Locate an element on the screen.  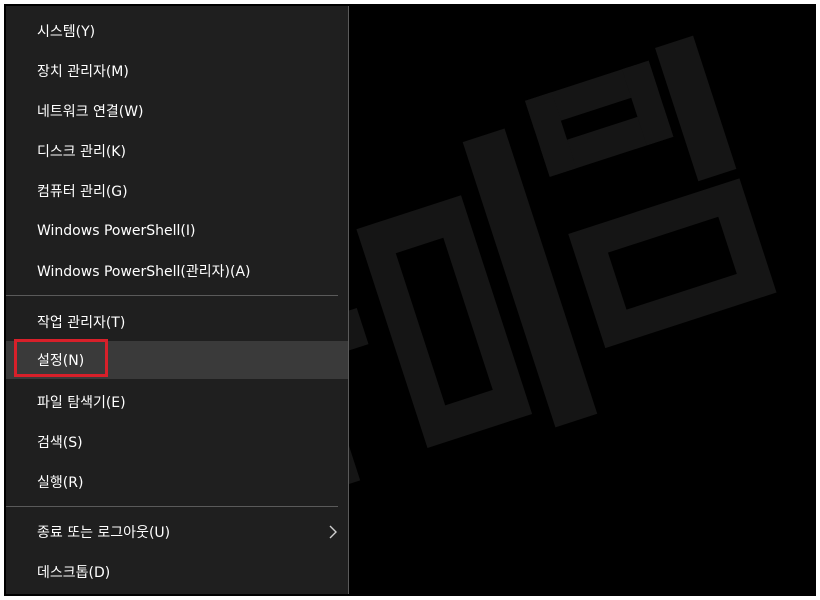
menu-item-device-manager: 장치 관리자(M) is located at coordinates (177, 71).